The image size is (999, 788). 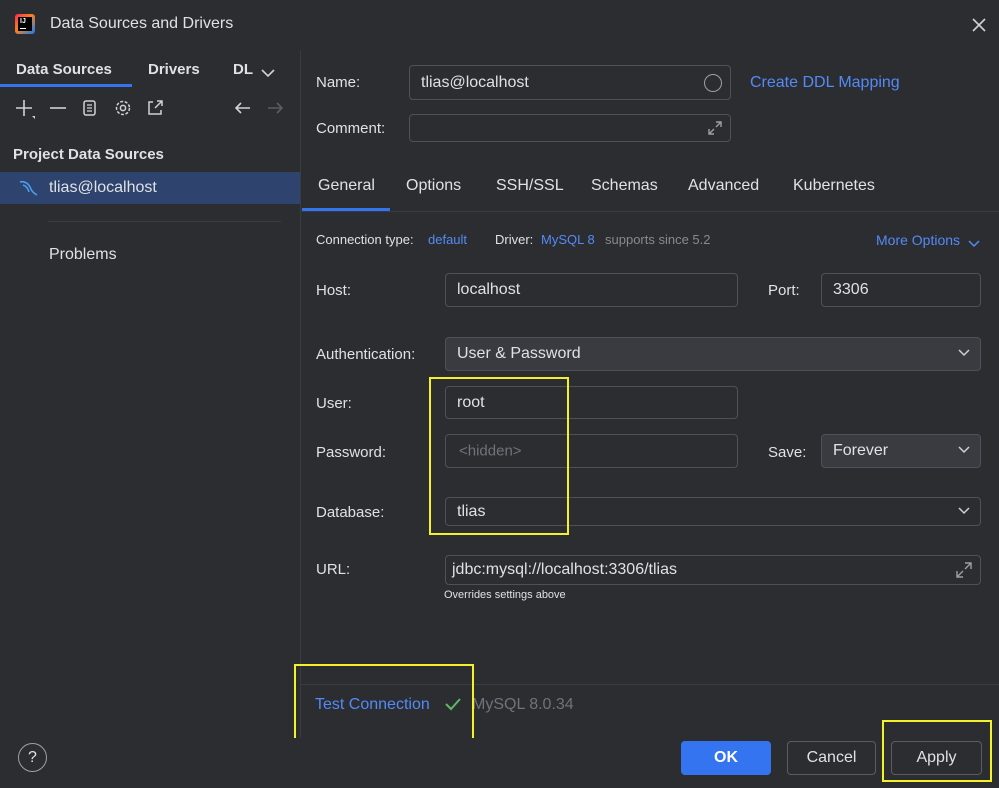 What do you see at coordinates (32, 757) in the screenshot?
I see `help-icon: ?` at bounding box center [32, 757].